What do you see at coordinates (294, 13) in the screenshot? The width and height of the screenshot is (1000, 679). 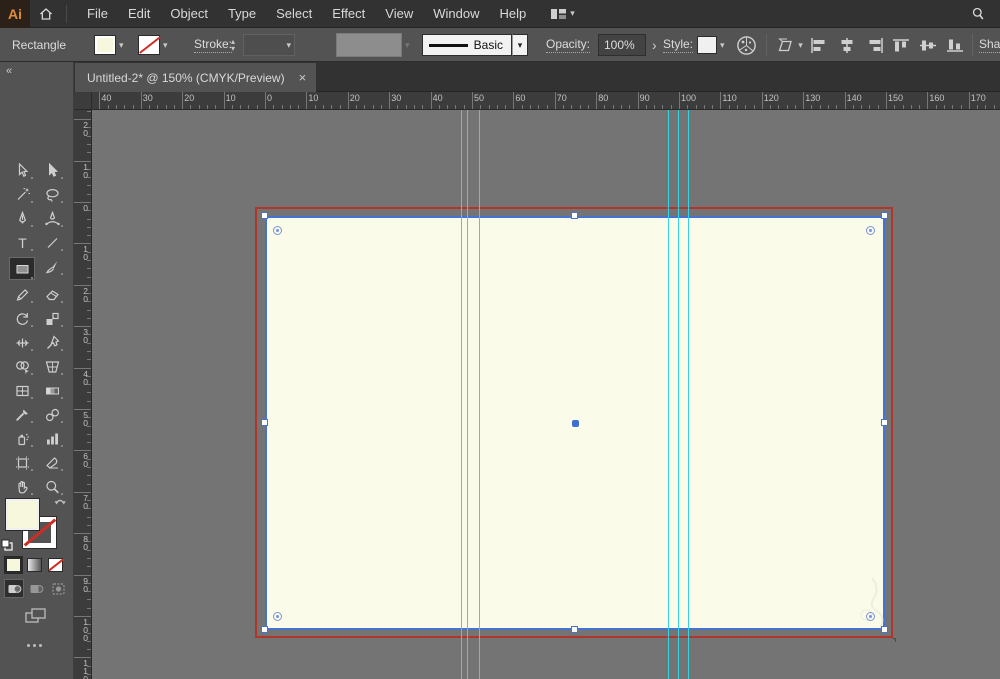 I see `menu-select: Select` at bounding box center [294, 13].